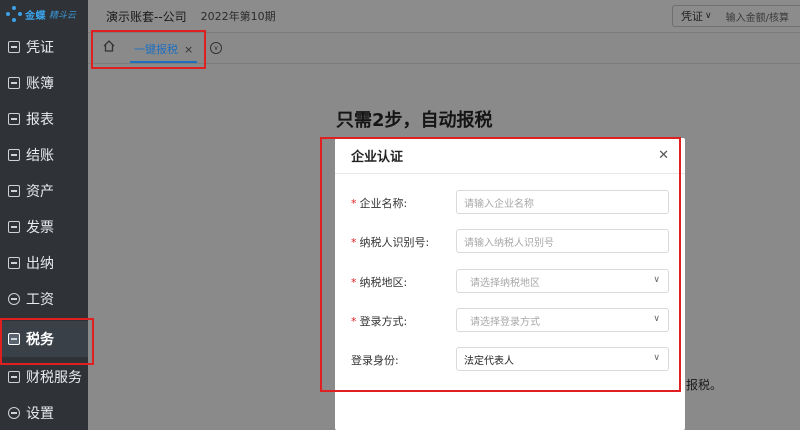  What do you see at coordinates (14, 155) in the screenshot?
I see `closing-icon` at bounding box center [14, 155].